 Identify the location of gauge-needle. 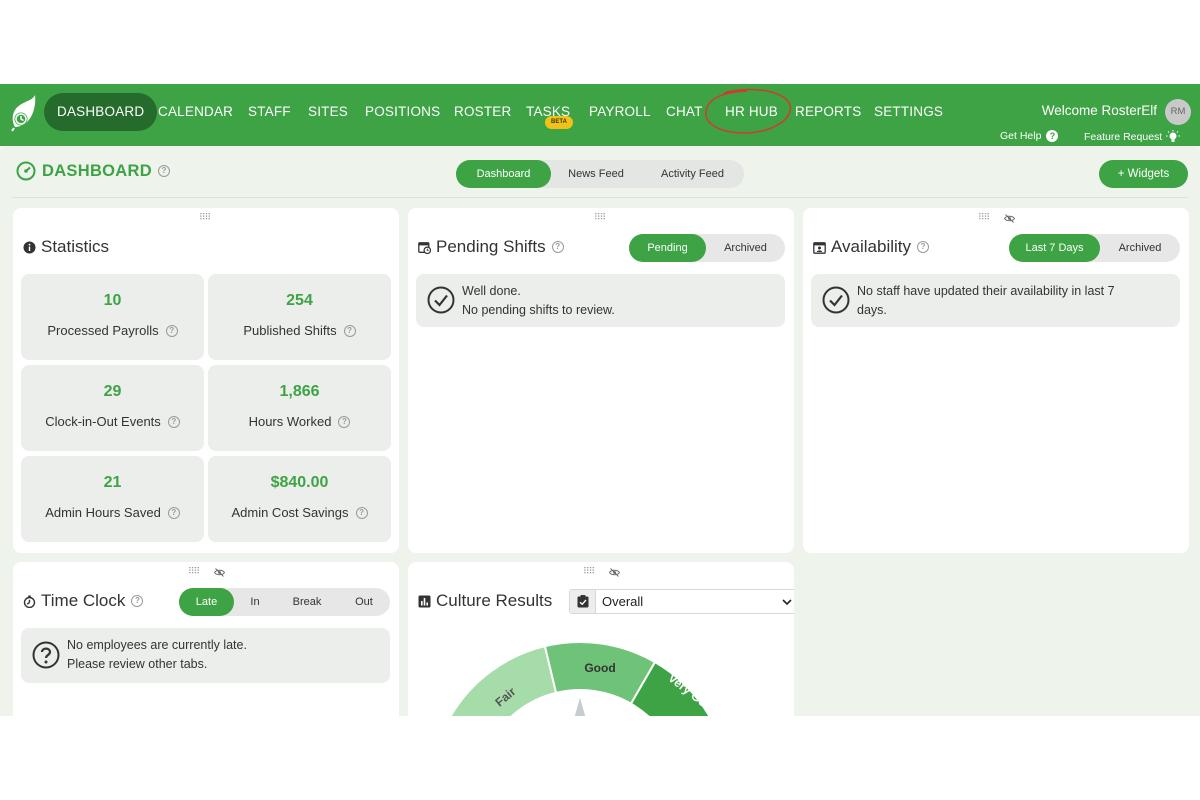
(580, 707).